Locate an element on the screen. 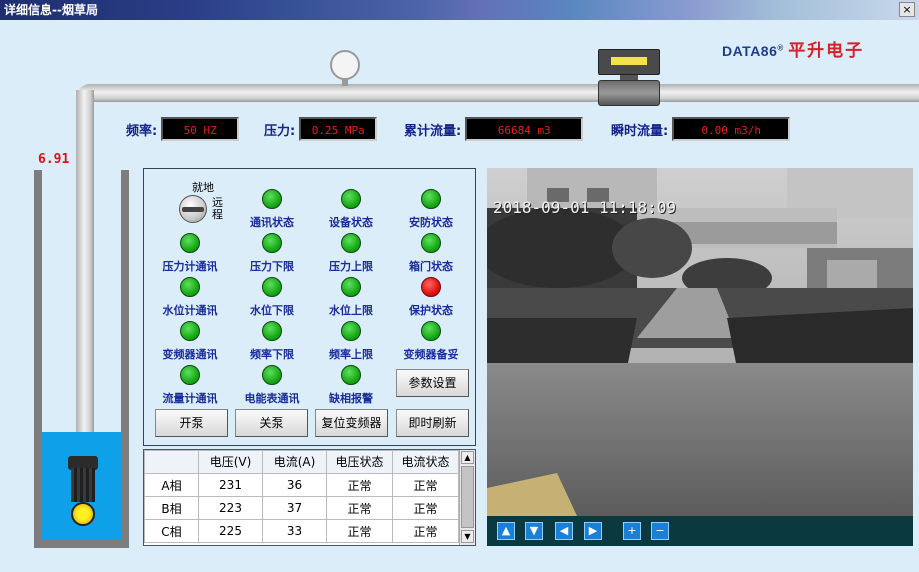 The height and width of the screenshot is (572, 919). indicator-pressure-meter-comm: 压力计通讯 is located at coordinates (190, 253).